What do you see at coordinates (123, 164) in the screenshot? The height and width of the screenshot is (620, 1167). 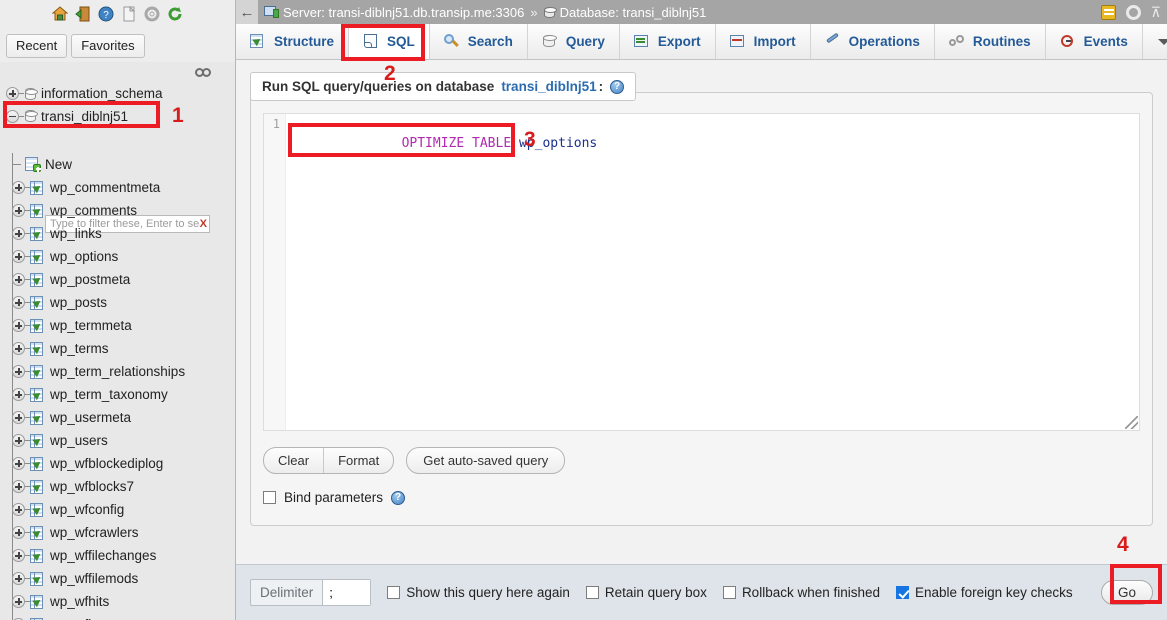 I see `tree-item-new: New` at bounding box center [123, 164].